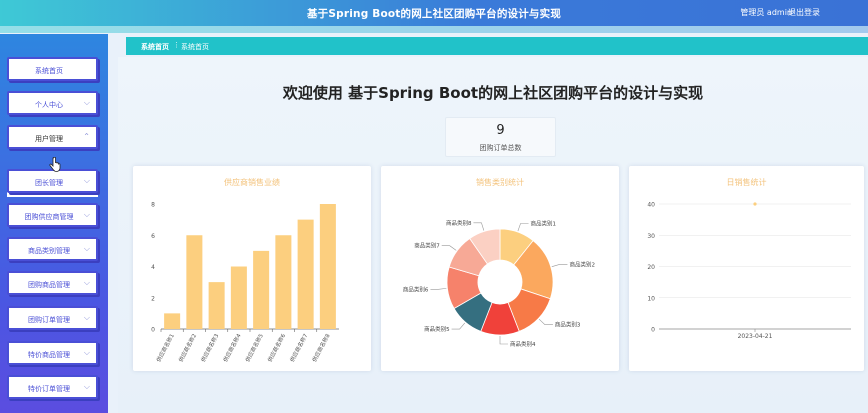  Describe the element at coordinates (153, 298) in the screenshot. I see `y-tick-label: 2` at that location.